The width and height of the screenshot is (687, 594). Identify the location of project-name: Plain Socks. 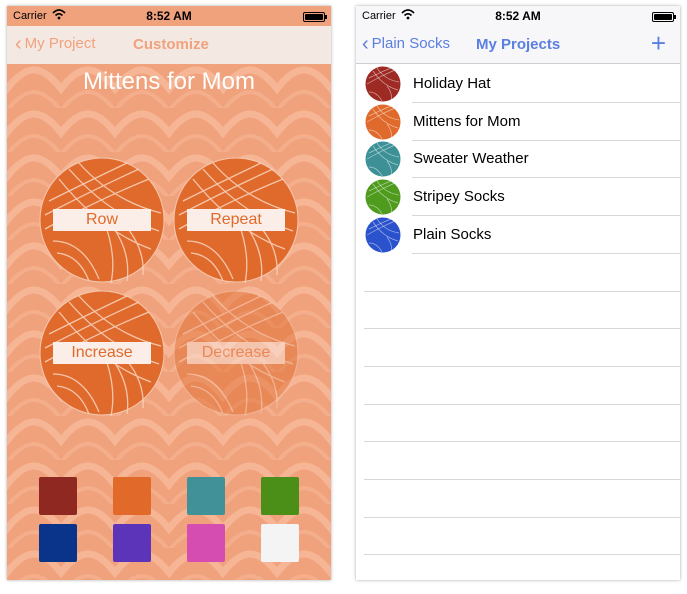
(452, 234).